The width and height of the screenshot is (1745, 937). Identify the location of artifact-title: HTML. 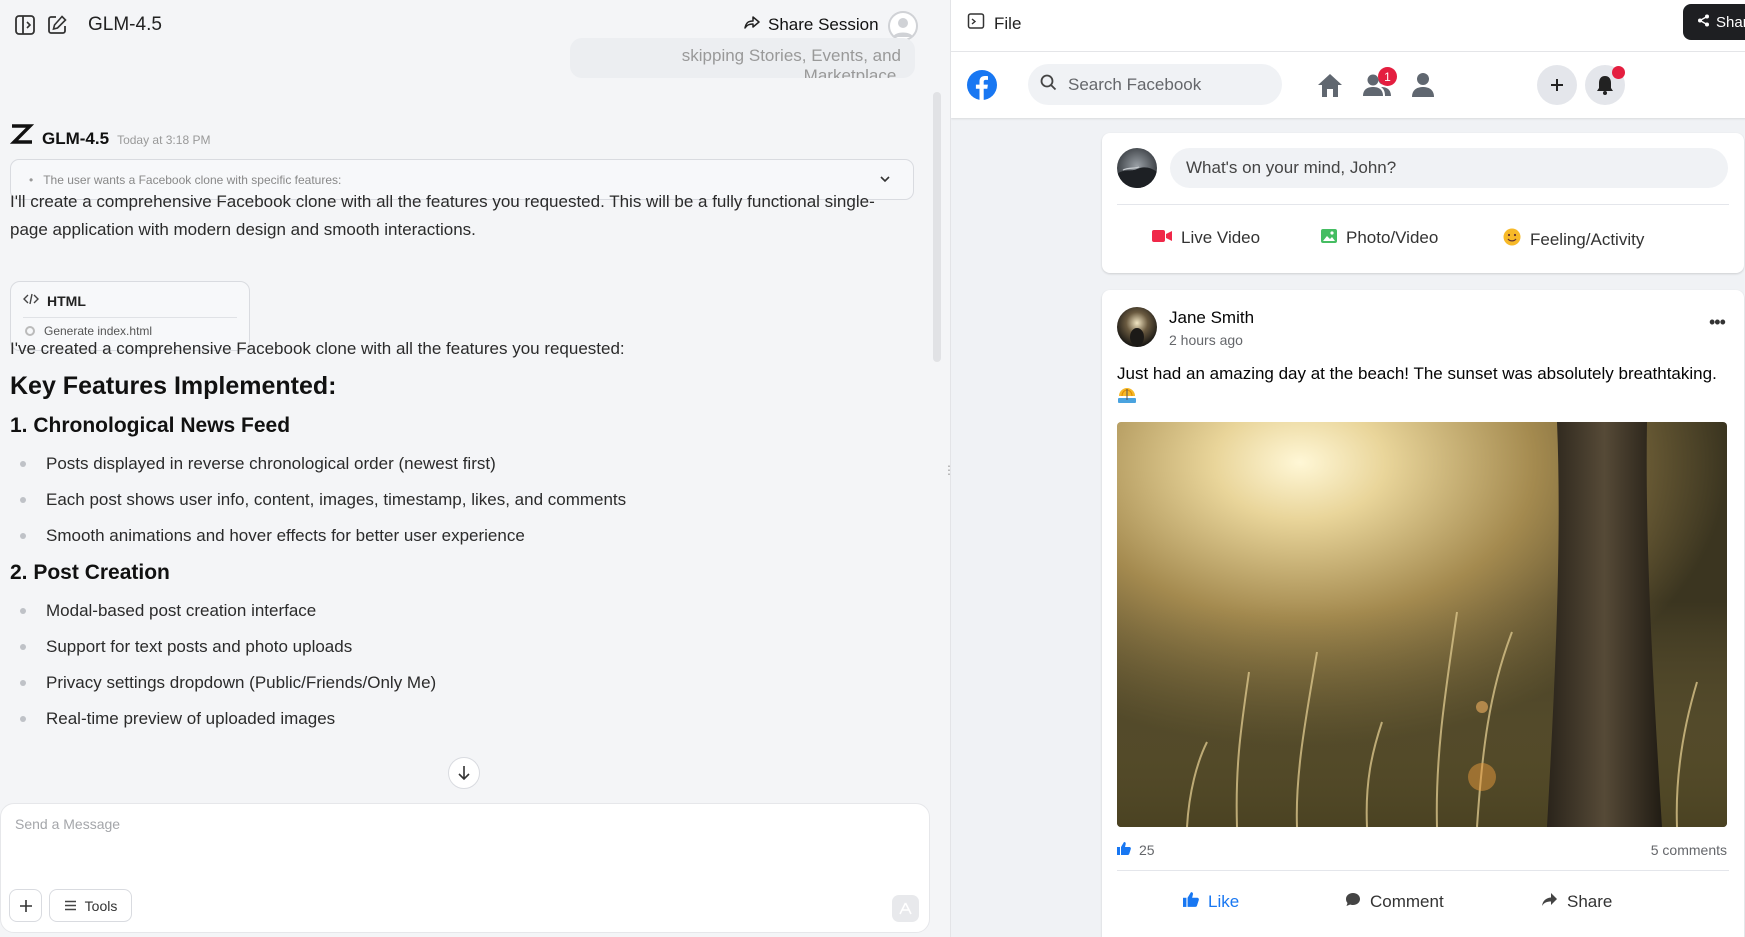
(54, 300).